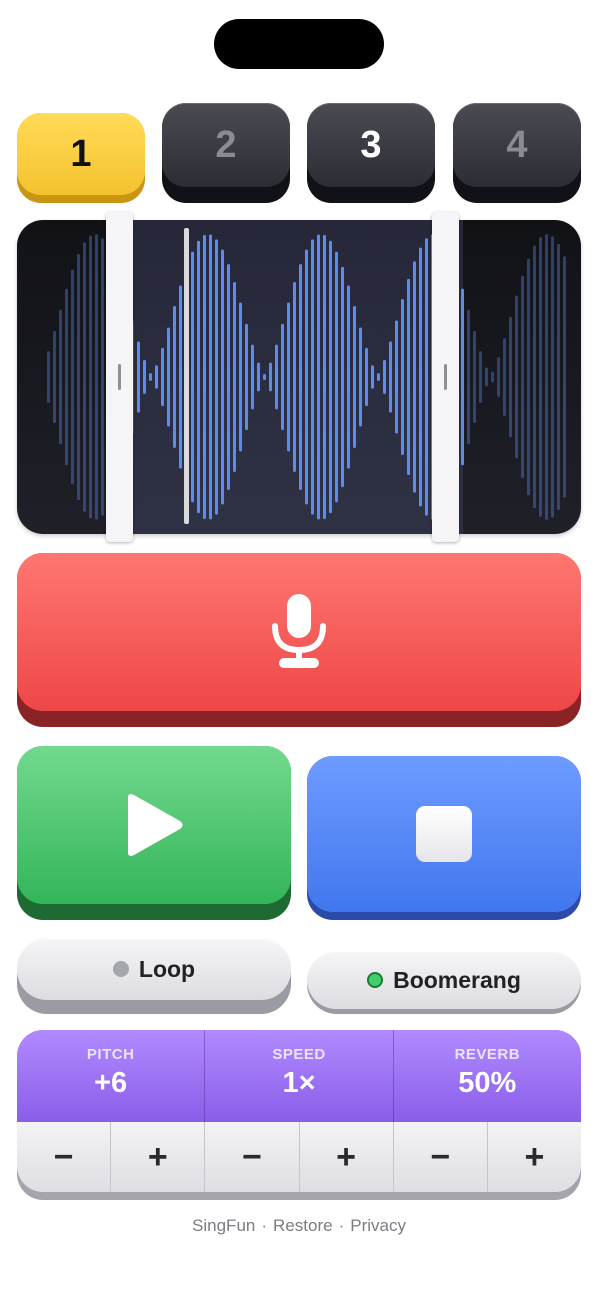 This screenshot has width=598, height=1300. Describe the element at coordinates (299, 631) in the screenshot. I see `microphone-icon` at that location.